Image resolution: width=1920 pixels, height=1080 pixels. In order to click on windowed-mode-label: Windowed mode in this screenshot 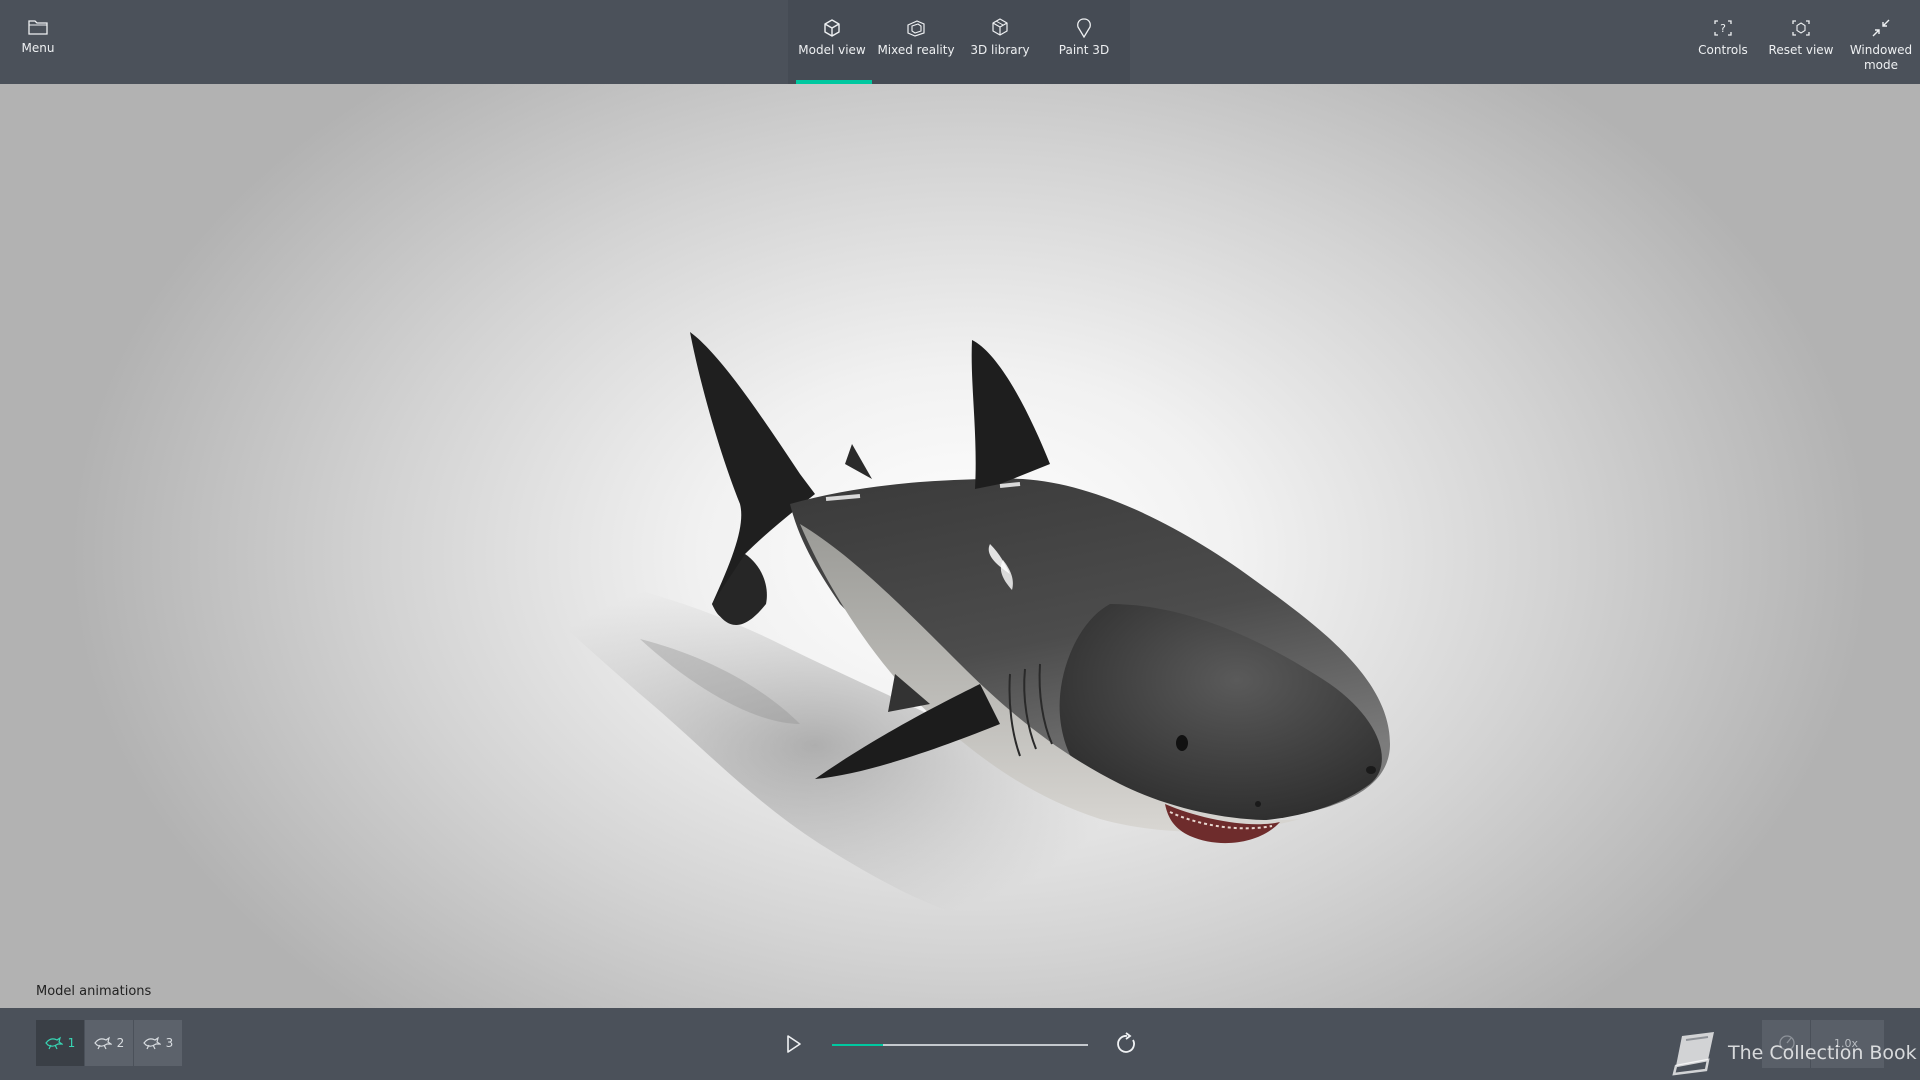, I will do `click(1881, 57)`.